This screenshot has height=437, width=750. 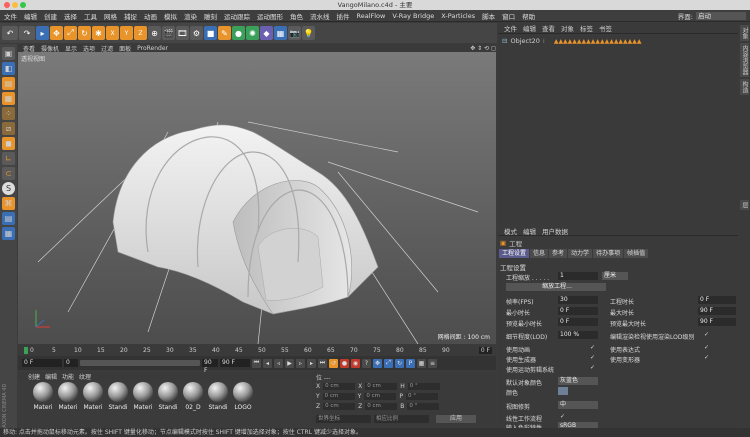 What do you see at coordinates (8, 128) in the screenshot?
I see `edges-mode-icon: ⧄` at bounding box center [8, 128].